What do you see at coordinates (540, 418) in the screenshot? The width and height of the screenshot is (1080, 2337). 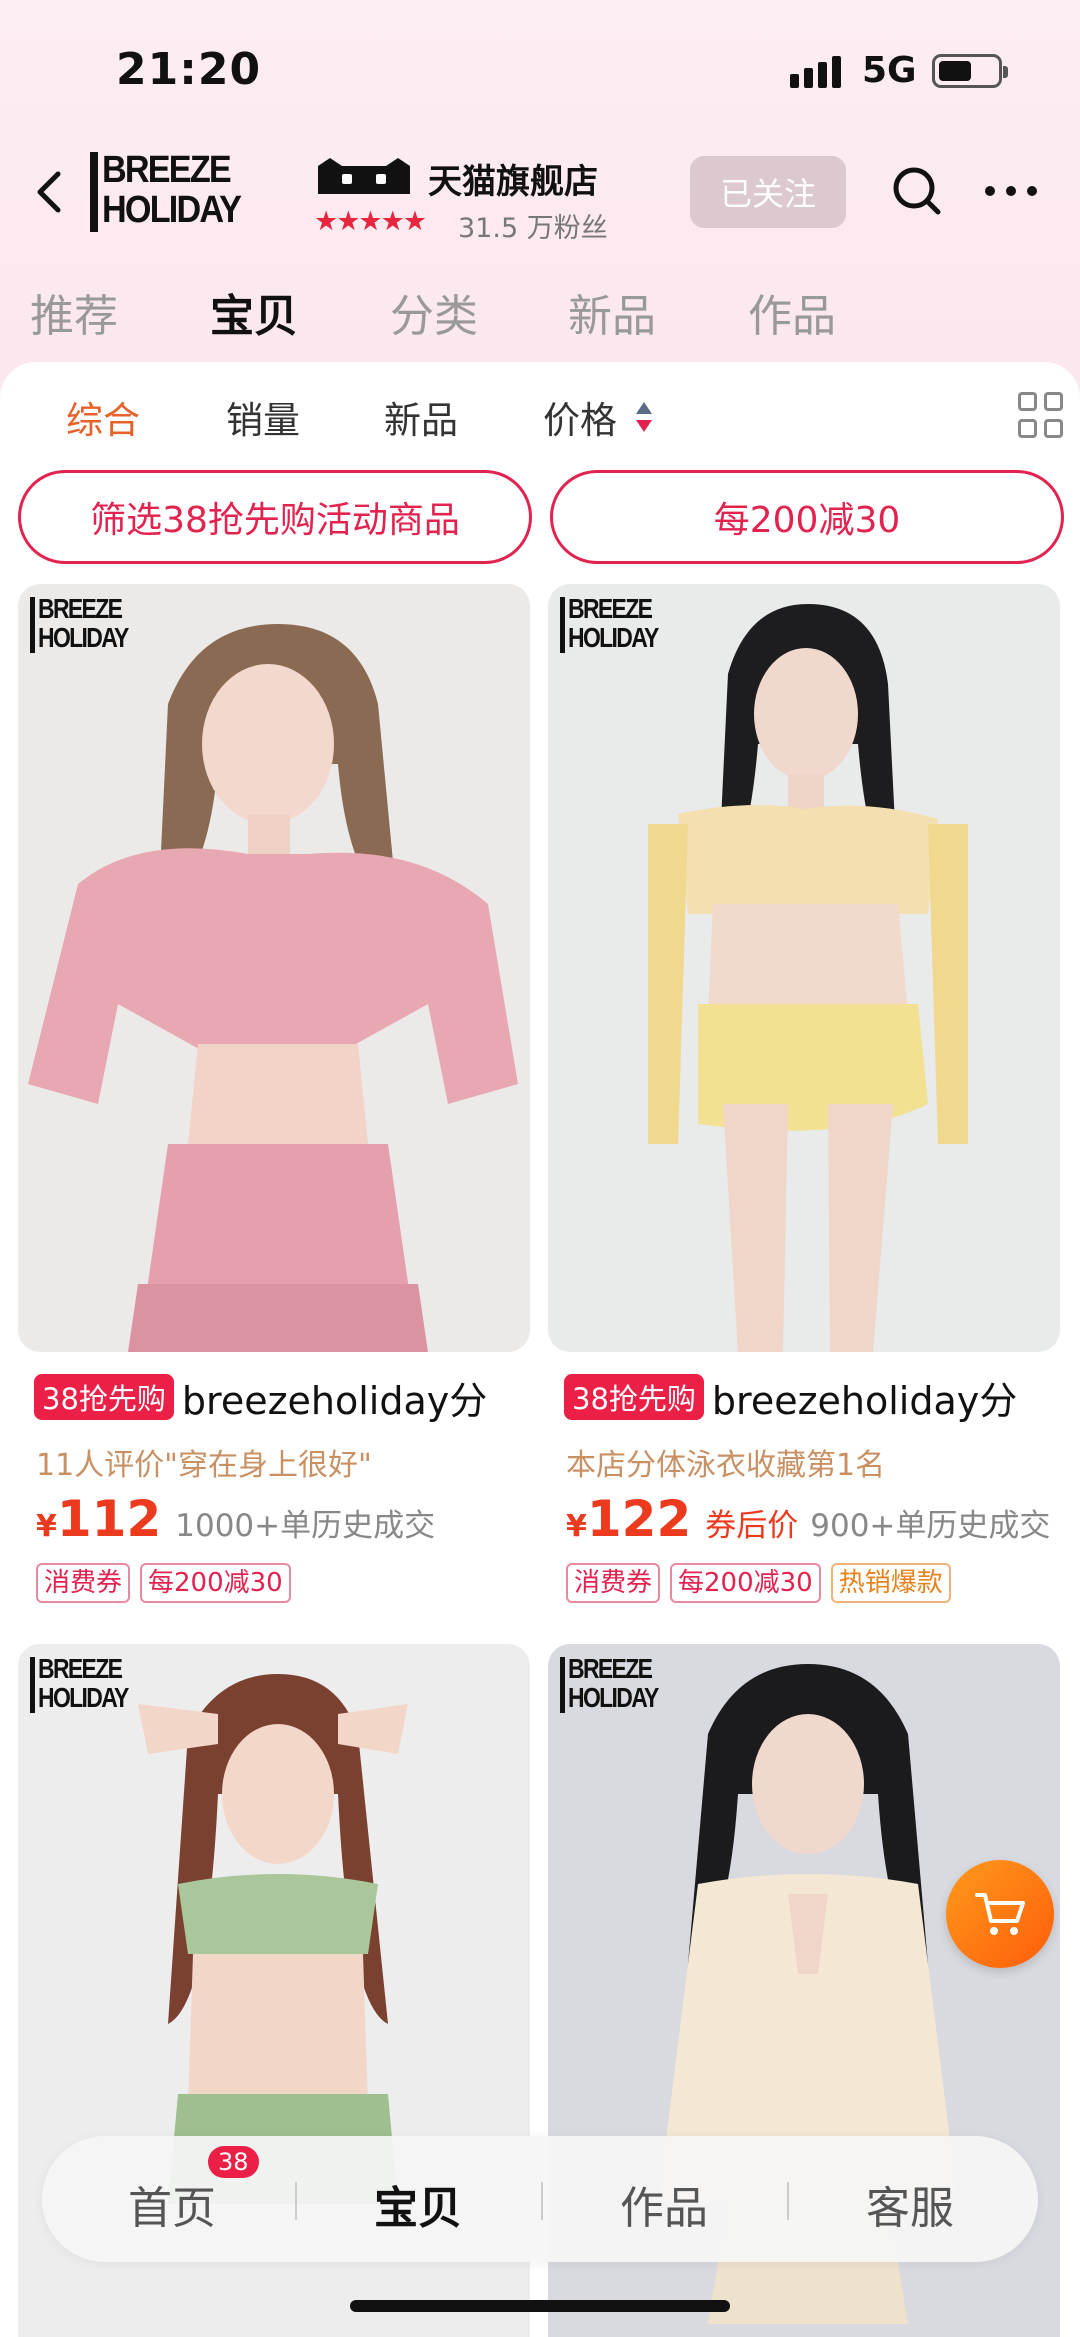 I see `sort-bar: 综合 销量 新品 价格` at bounding box center [540, 418].